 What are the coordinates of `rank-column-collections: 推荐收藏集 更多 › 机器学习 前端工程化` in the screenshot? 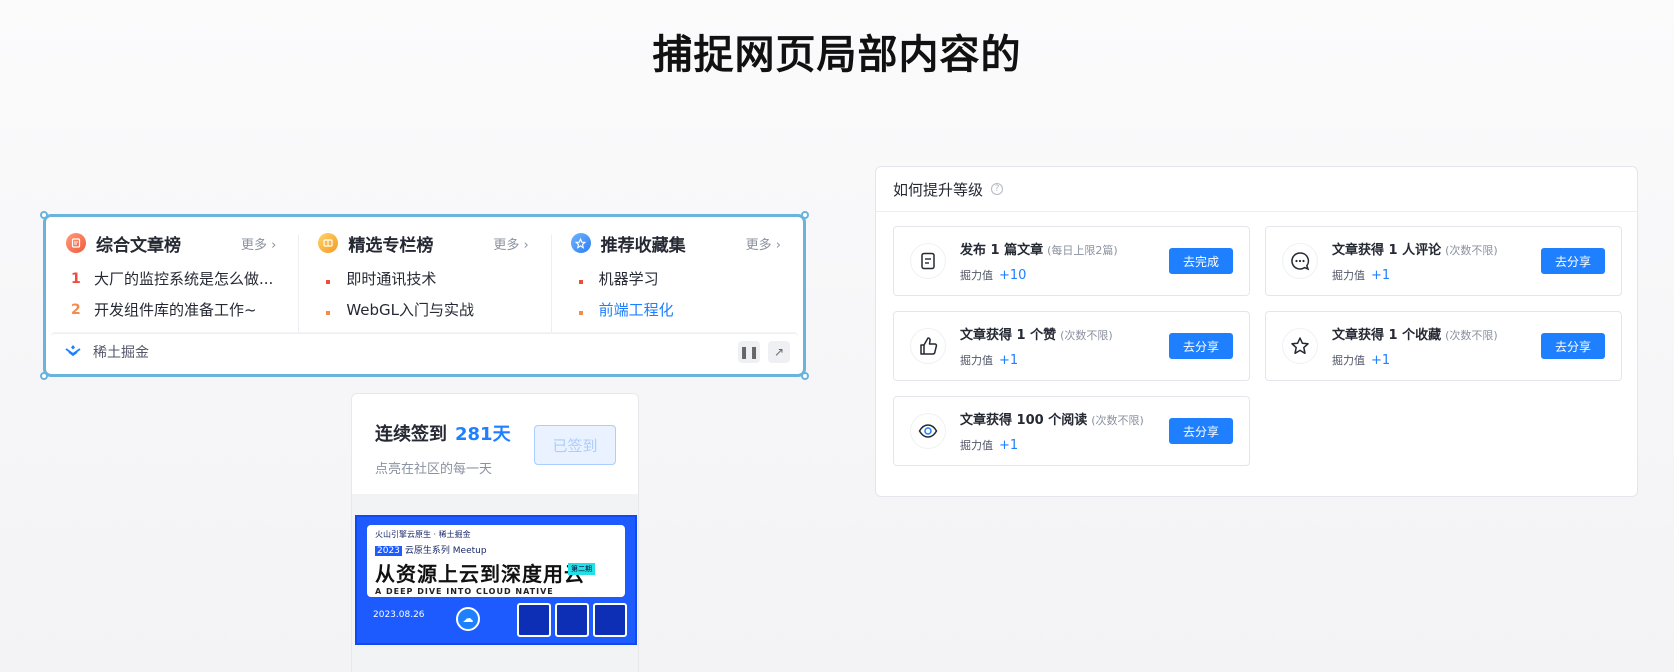 It's located at (676, 283).